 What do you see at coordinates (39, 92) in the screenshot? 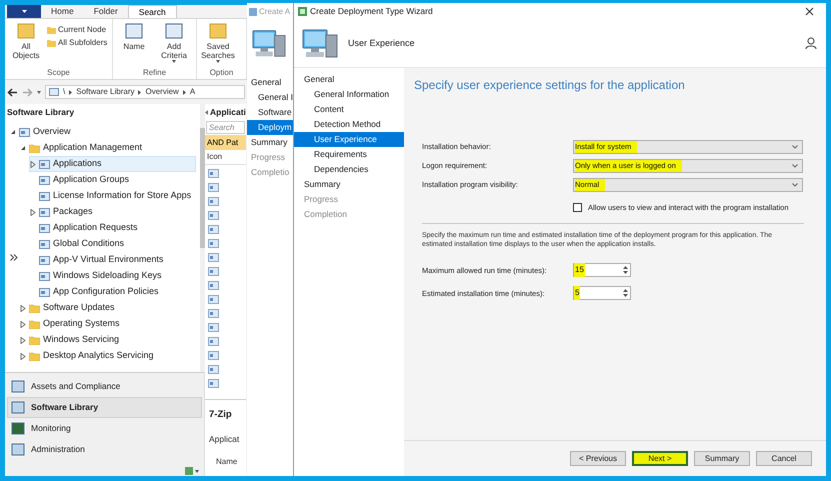
I see `caret-icon` at bounding box center [39, 92].